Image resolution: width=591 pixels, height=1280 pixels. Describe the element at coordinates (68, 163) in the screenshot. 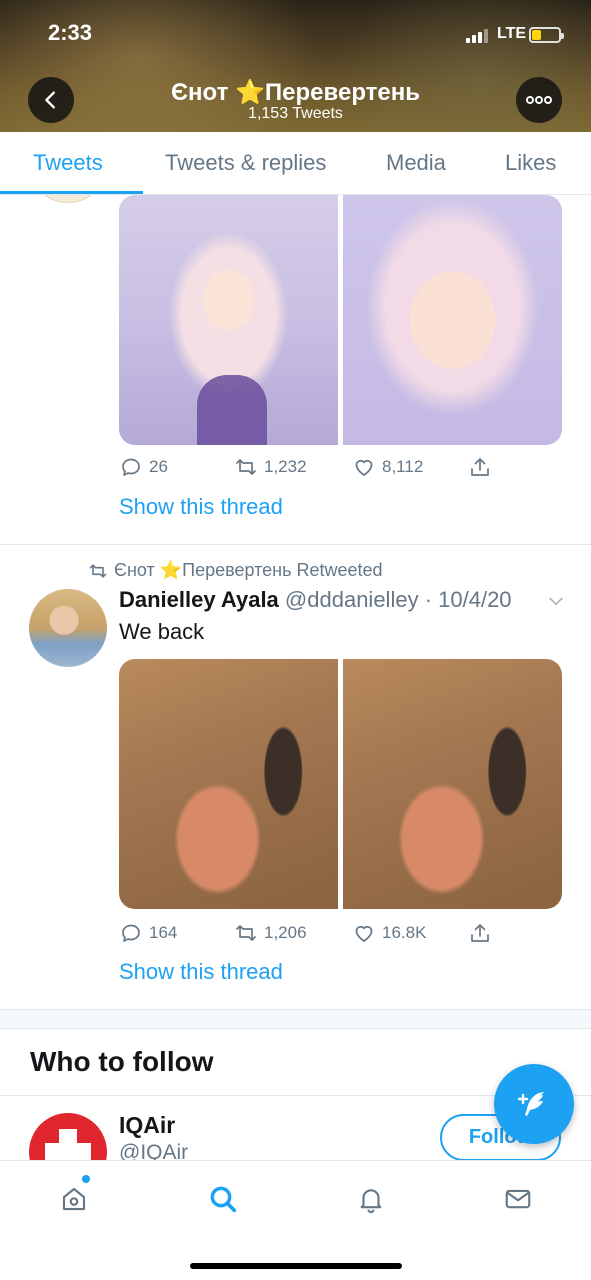

I see `tab-tweets: Tweets` at that location.